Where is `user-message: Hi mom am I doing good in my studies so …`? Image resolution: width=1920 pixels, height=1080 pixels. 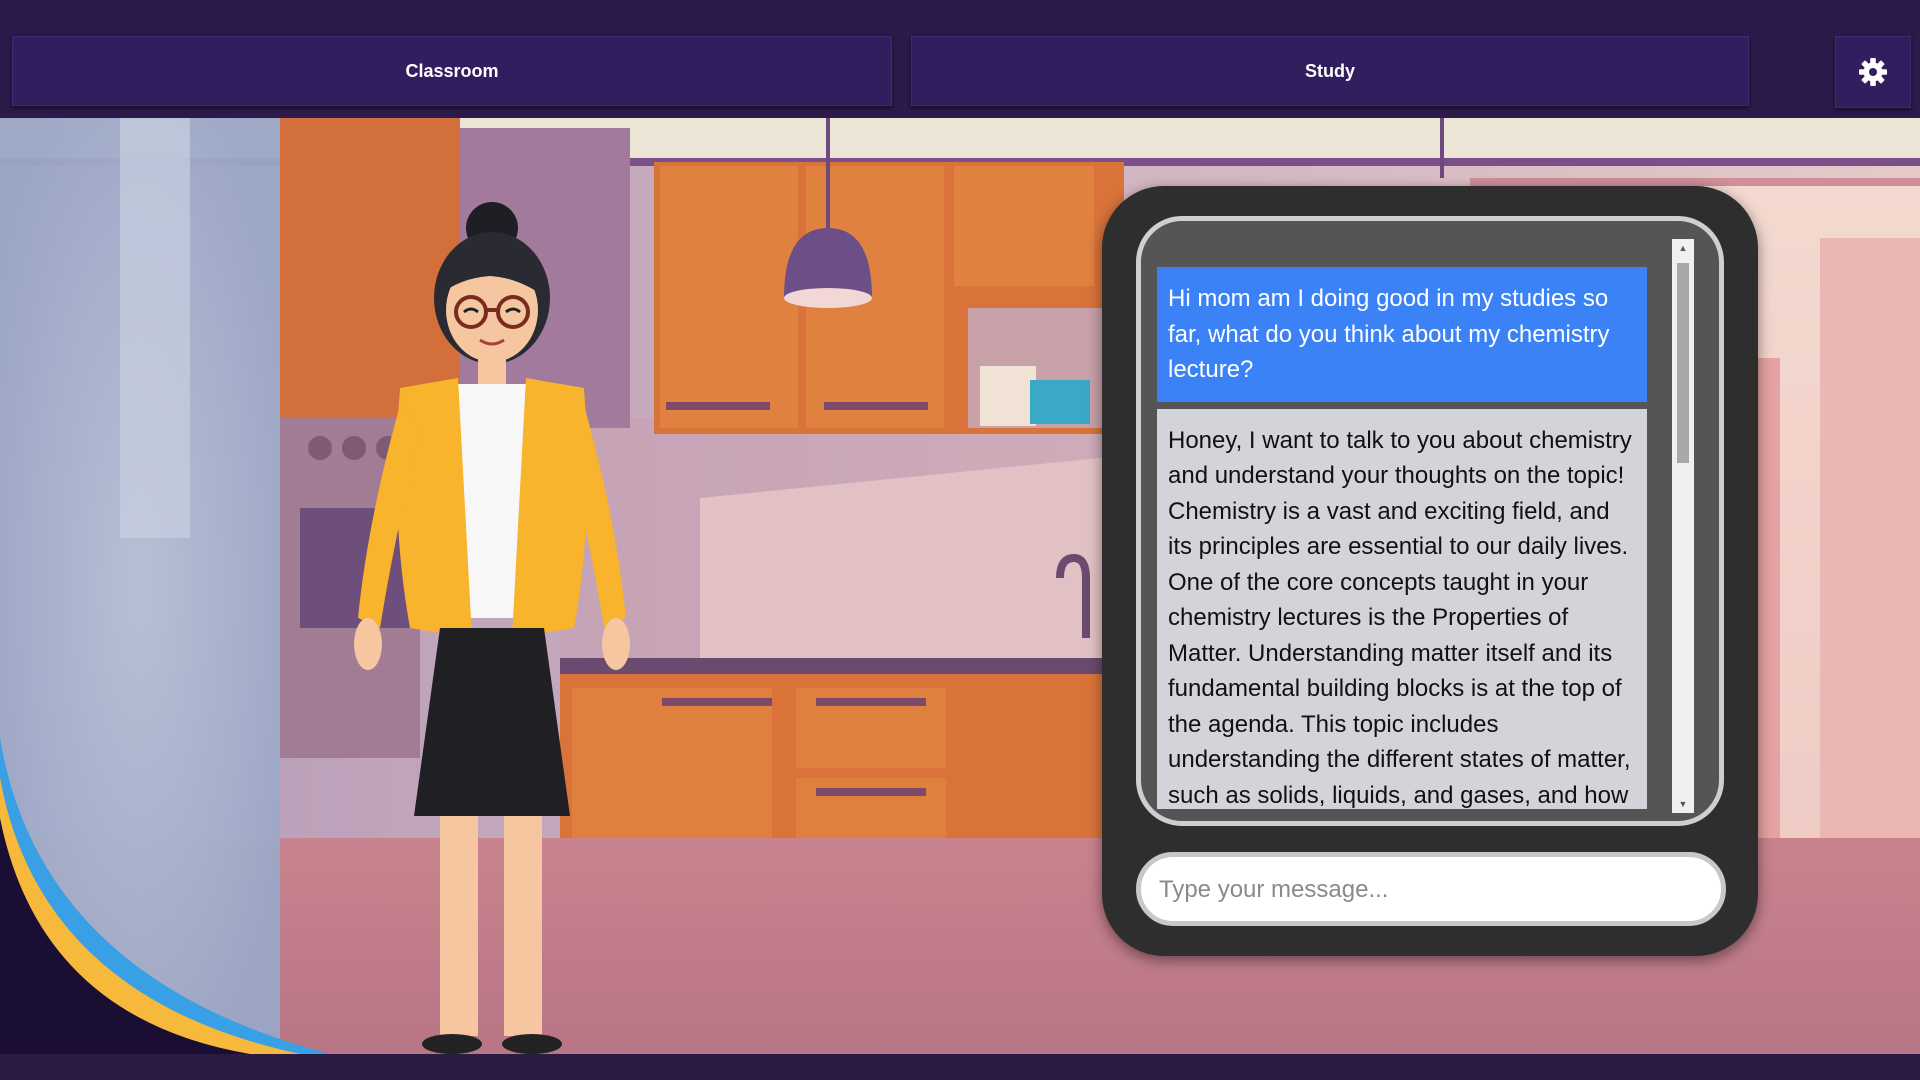 user-message: Hi mom am I doing good in my studies so … is located at coordinates (1402, 334).